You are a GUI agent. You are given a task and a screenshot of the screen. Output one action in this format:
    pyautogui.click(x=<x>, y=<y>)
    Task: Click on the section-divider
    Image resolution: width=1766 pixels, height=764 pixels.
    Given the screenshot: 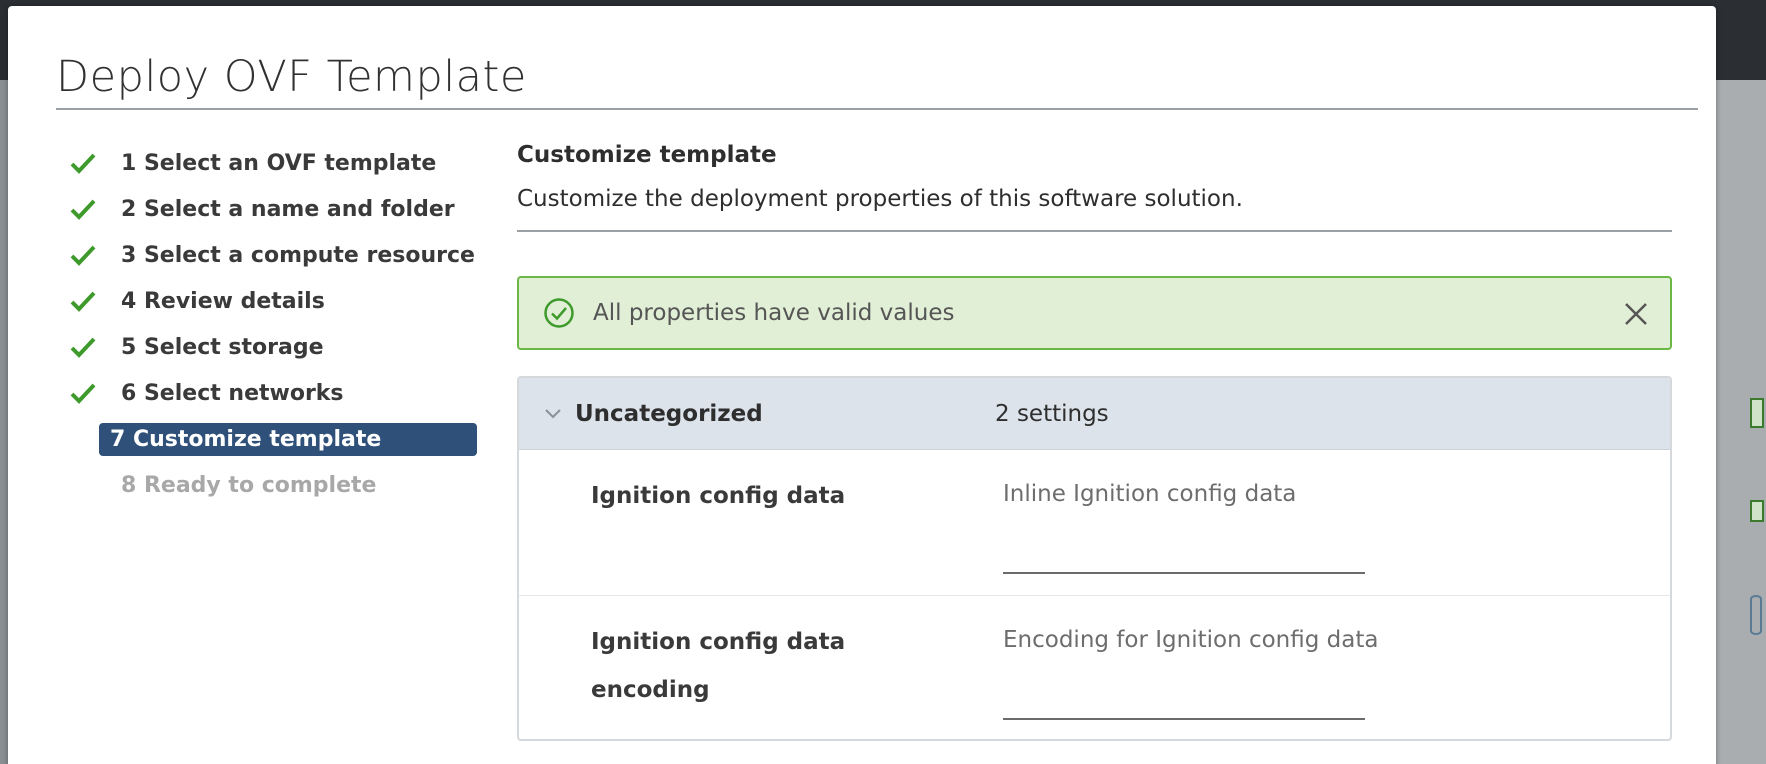 What is the action you would take?
    pyautogui.click(x=1094, y=231)
    